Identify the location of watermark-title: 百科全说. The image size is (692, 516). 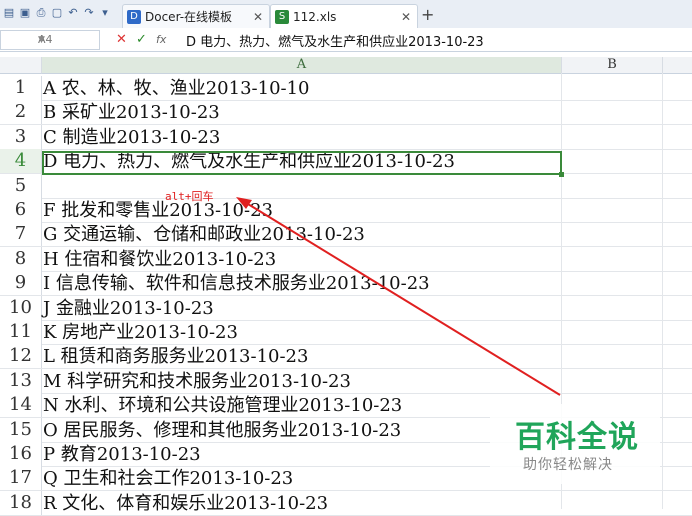
(577, 437).